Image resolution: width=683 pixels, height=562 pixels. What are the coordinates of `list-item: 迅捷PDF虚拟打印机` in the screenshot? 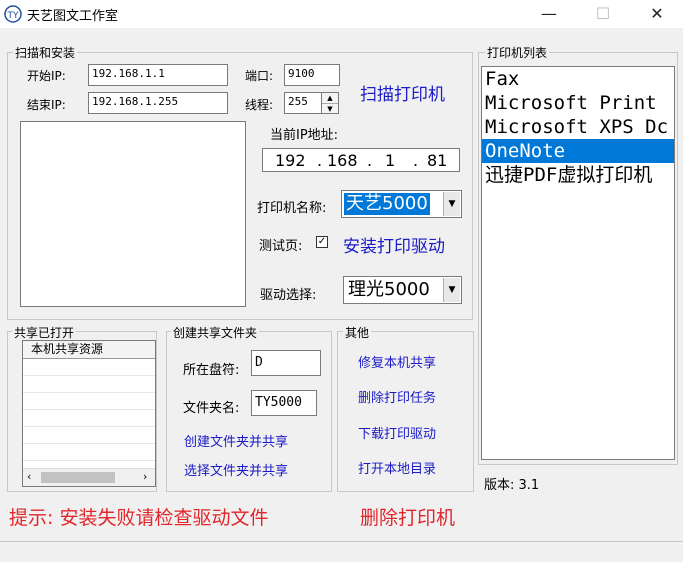 It's located at (578, 175).